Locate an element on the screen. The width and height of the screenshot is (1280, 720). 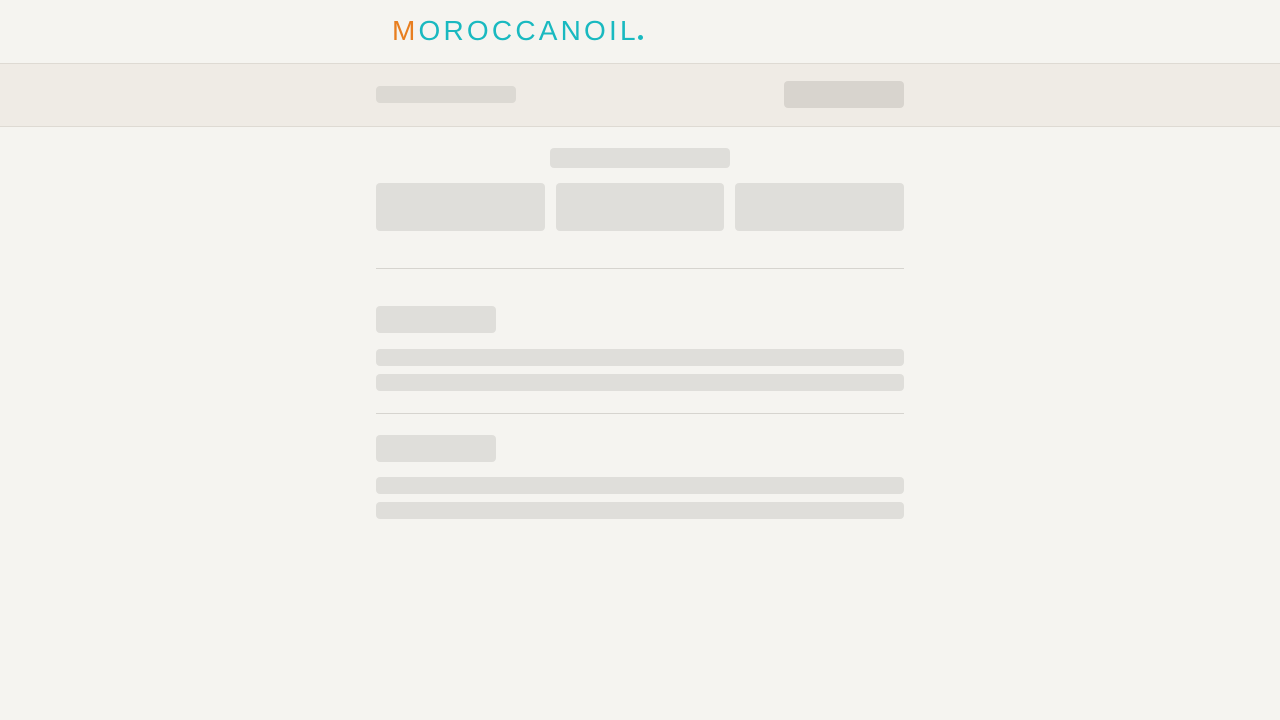
summary-toggle-placeholder is located at coordinates (446, 94).